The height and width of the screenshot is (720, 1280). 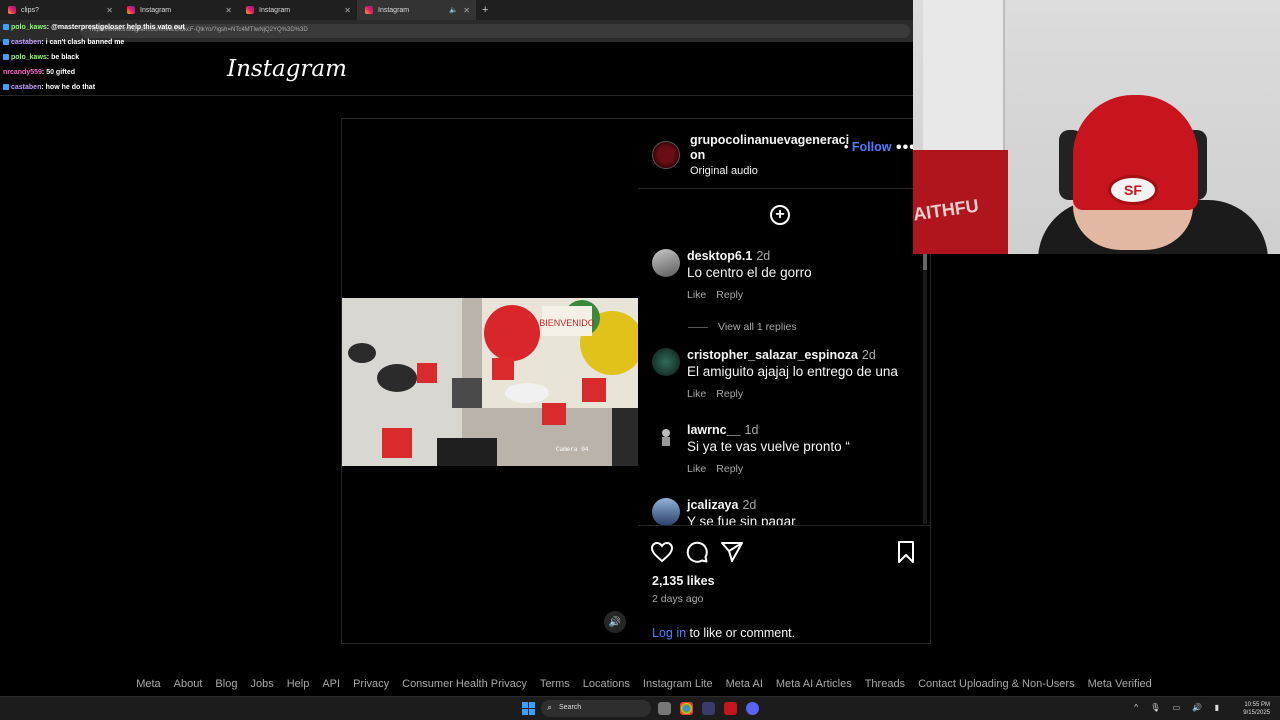 I want to click on footer-link-meta-ai: Meta AI, so click(x=744, y=684).